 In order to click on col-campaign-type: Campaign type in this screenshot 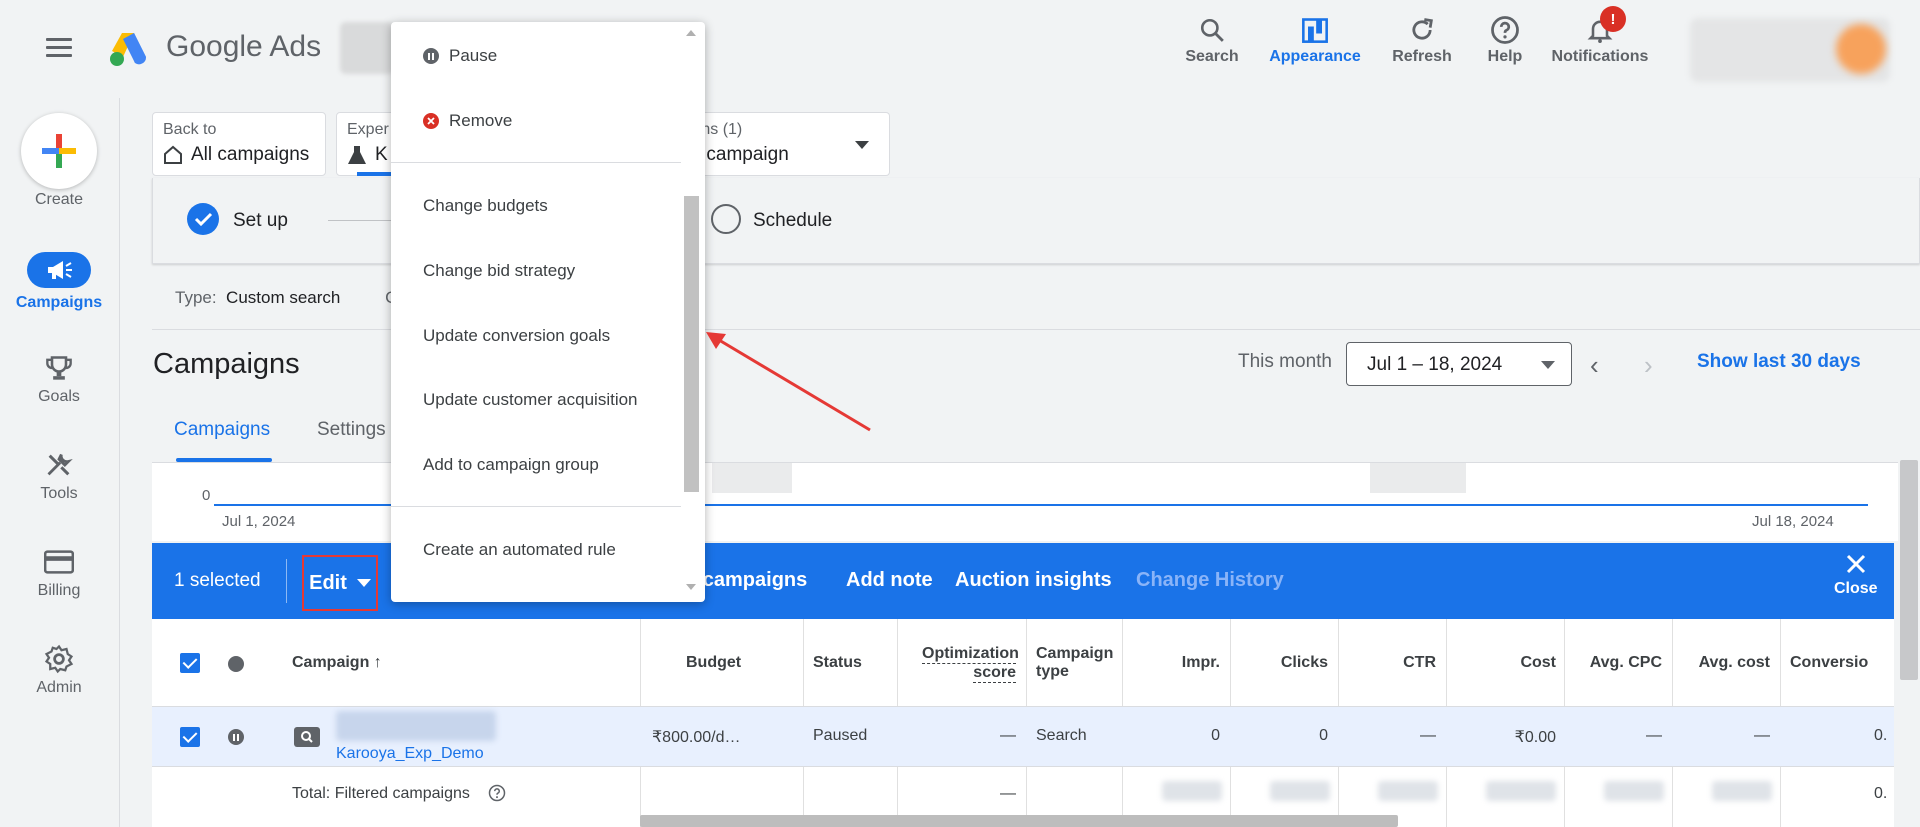, I will do `click(1074, 663)`.